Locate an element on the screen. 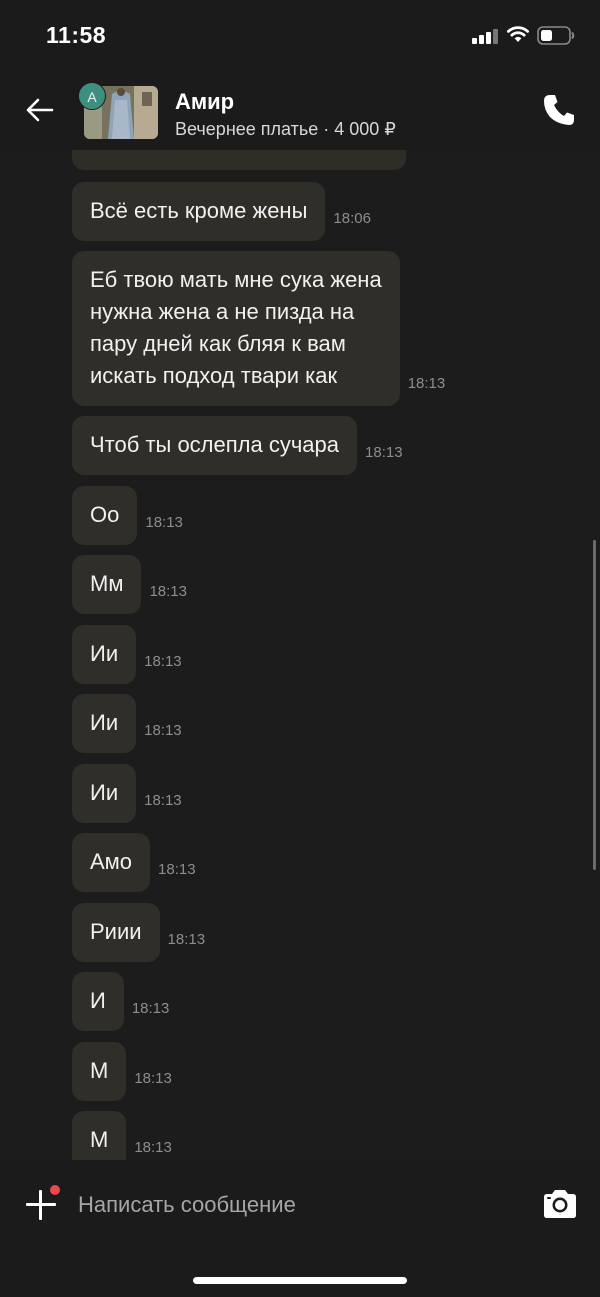 The width and height of the screenshot is (600, 1297). status-bar: 11:58 is located at coordinates (300, 36).